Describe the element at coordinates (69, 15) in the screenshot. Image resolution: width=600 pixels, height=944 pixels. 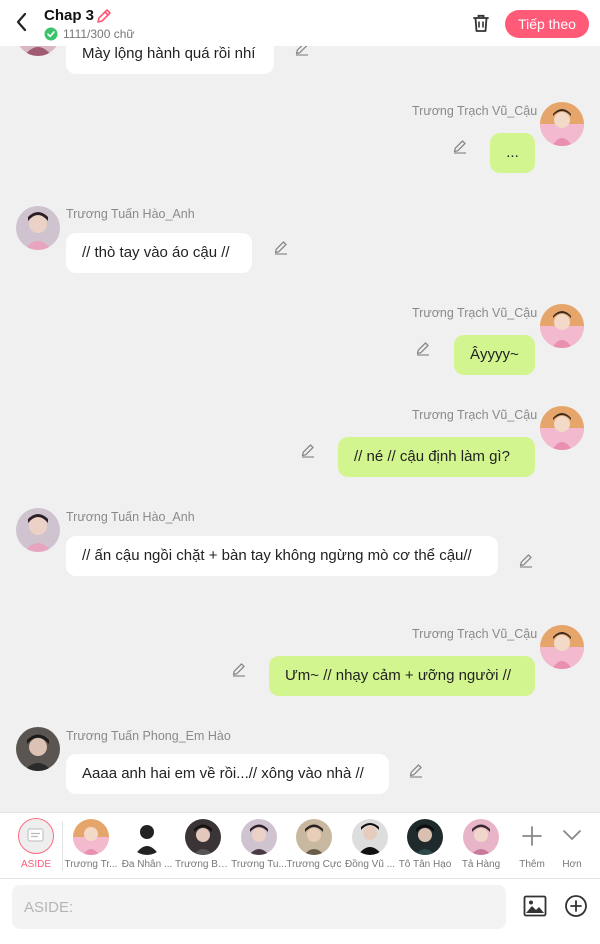
I see `chapter-title: Chap 3` at that location.